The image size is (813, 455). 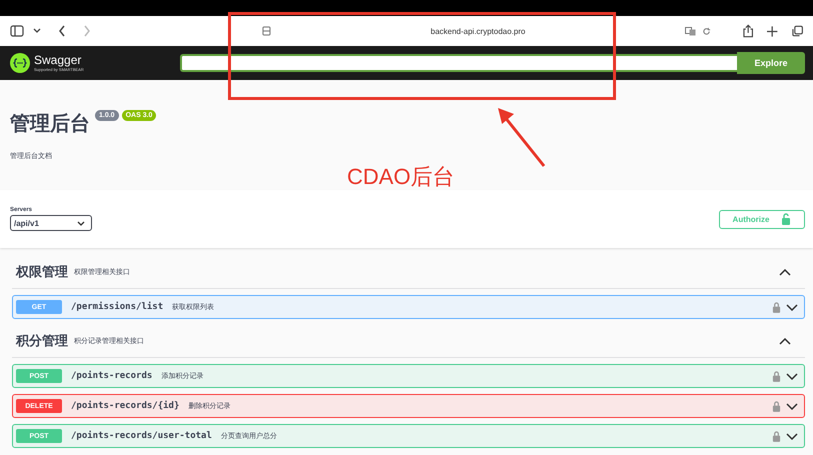 What do you see at coordinates (62, 31) in the screenshot?
I see `back-icon` at bounding box center [62, 31].